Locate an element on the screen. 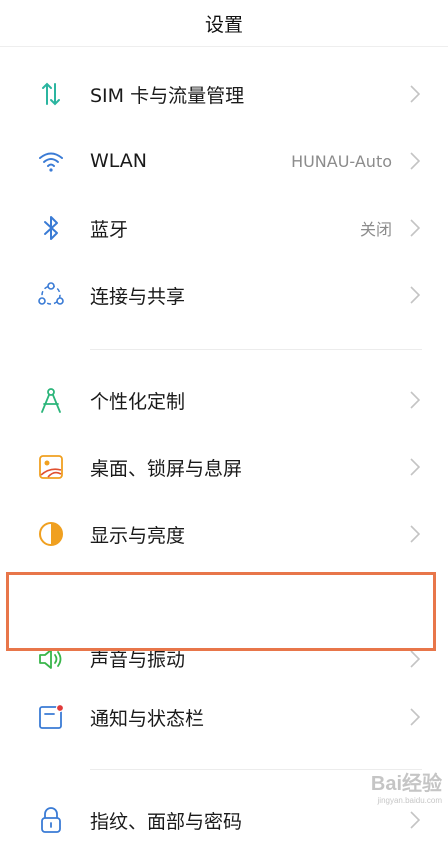  settings-item-label: 通知与状态栏 is located at coordinates (147, 718).